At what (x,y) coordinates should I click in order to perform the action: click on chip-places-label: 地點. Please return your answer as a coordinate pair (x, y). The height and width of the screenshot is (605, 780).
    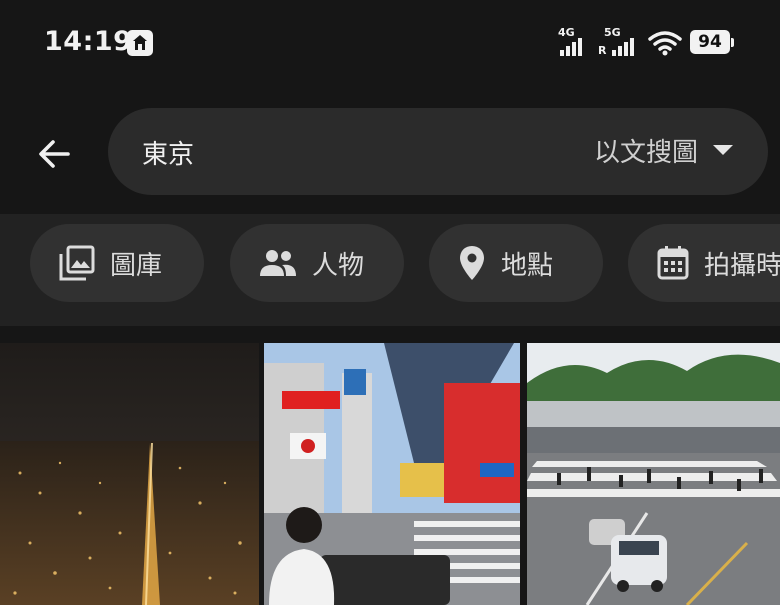
    Looking at the image, I should click on (527, 265).